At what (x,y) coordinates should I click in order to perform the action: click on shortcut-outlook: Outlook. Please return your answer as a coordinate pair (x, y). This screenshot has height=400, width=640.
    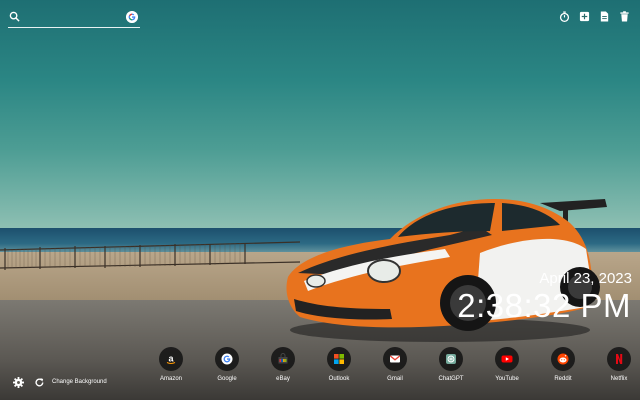
    Looking at the image, I should click on (339, 364).